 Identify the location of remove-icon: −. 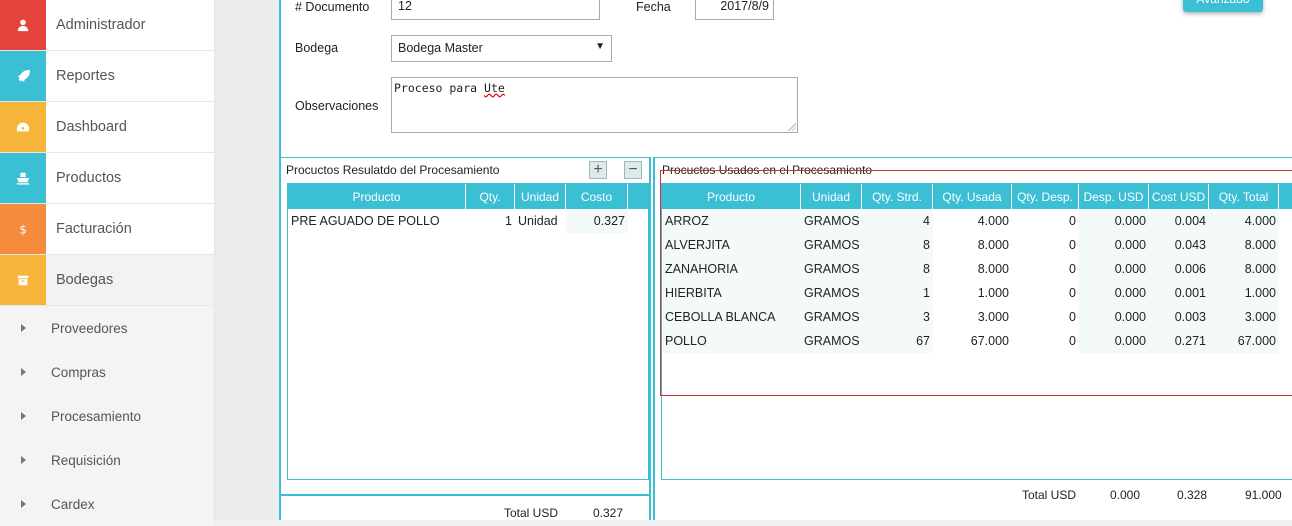
(633, 170).